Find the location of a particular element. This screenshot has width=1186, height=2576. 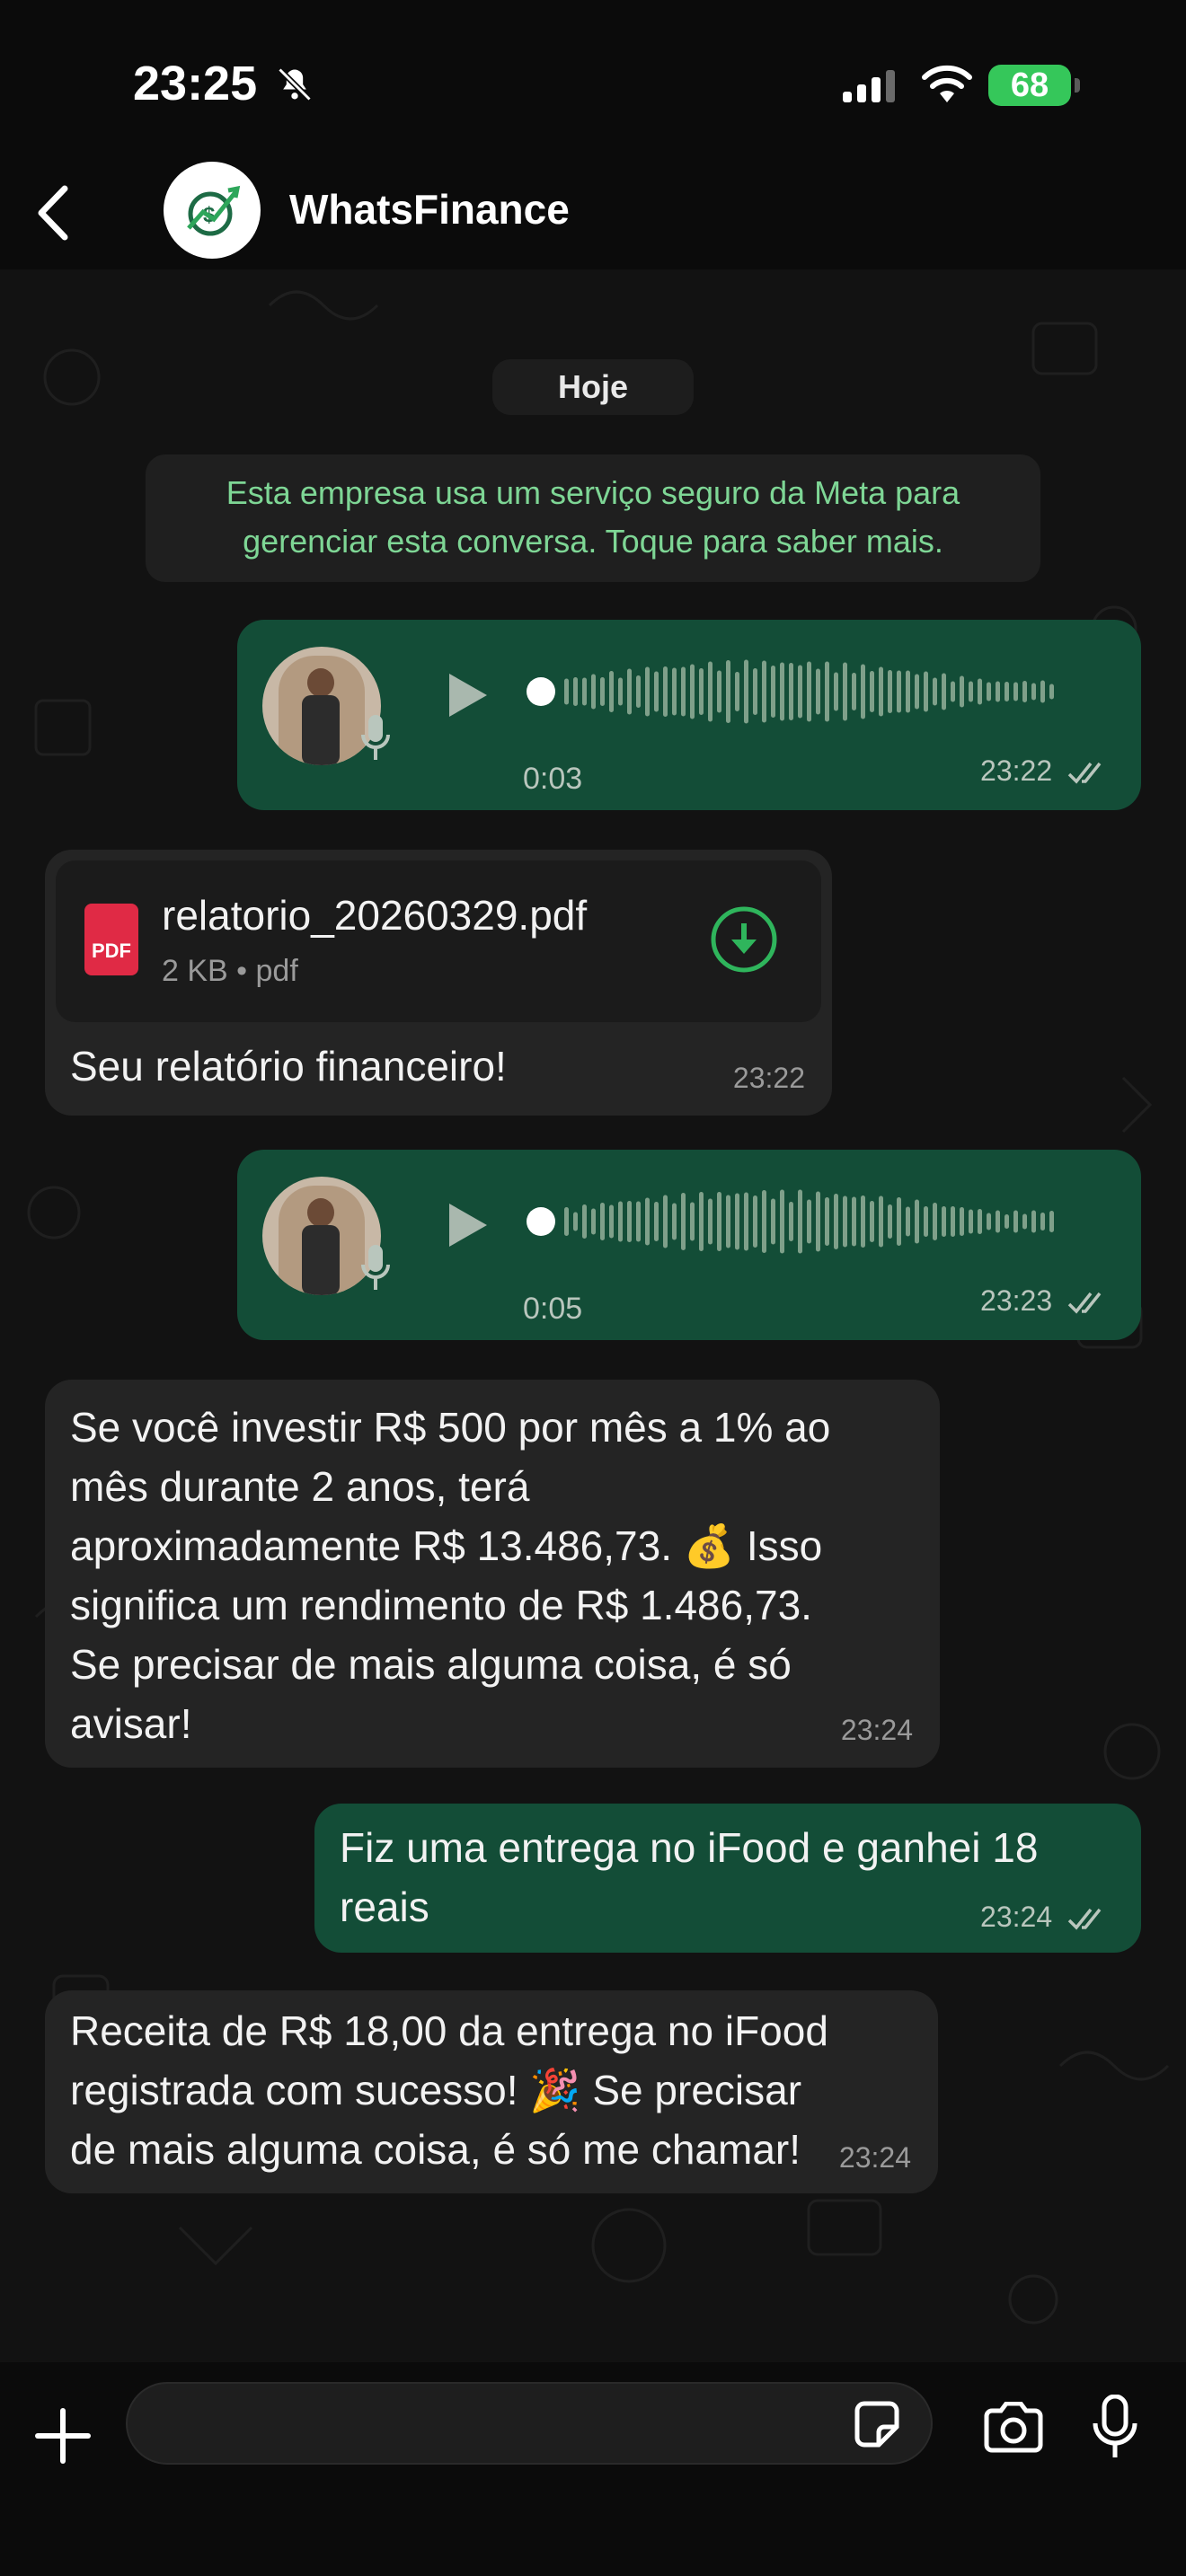

bell-off-icon is located at coordinates (295, 84).